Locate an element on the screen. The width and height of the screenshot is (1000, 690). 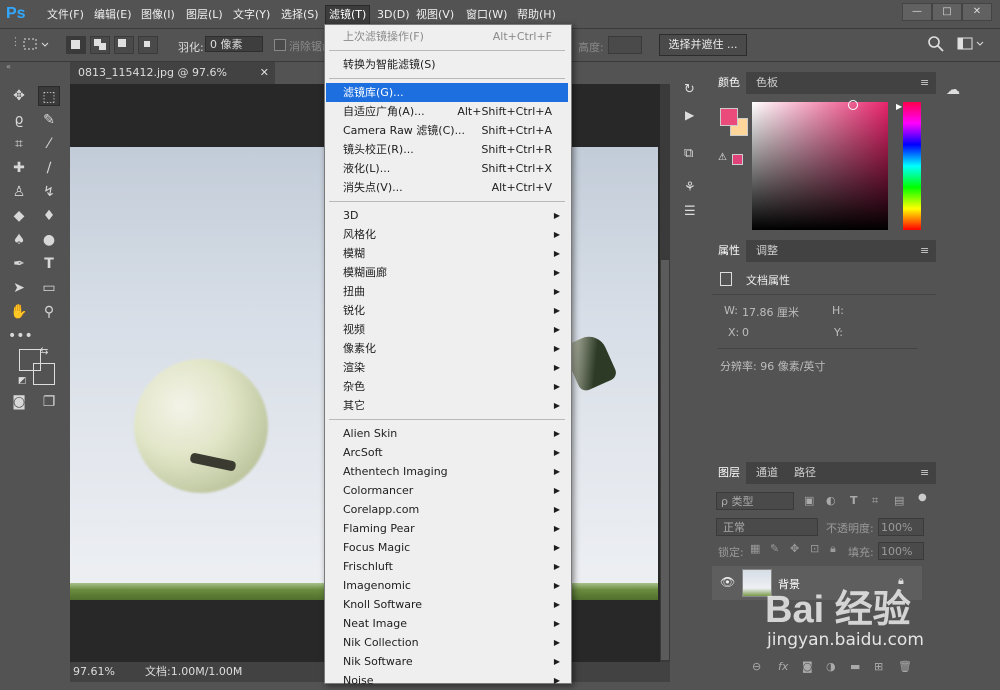
visibility-eye-icon: 👁︎ is located at coordinates (727, 582).